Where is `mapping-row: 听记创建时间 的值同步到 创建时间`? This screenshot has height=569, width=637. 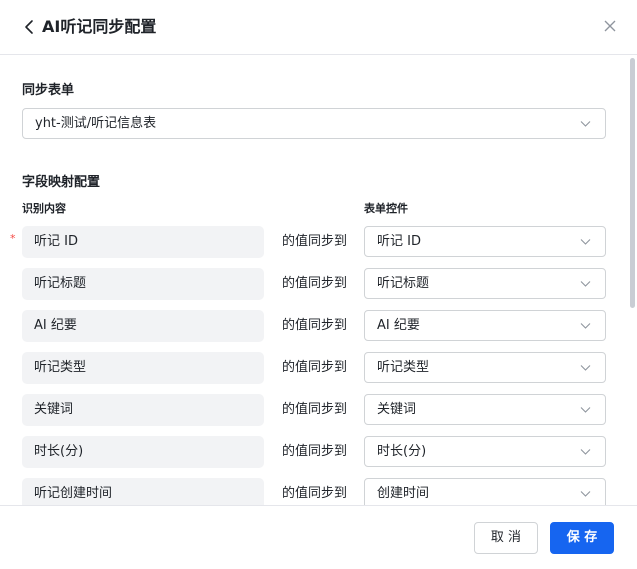 mapping-row: 听记创建时间 的值同步到 创建时间 is located at coordinates (318, 491).